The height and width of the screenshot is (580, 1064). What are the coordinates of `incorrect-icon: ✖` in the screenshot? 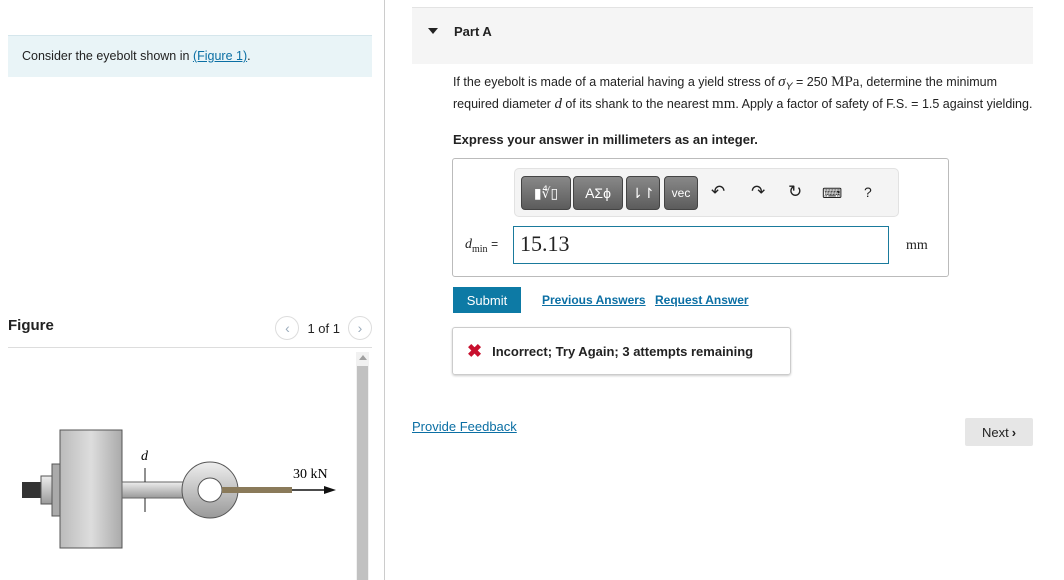 It's located at (475, 350).